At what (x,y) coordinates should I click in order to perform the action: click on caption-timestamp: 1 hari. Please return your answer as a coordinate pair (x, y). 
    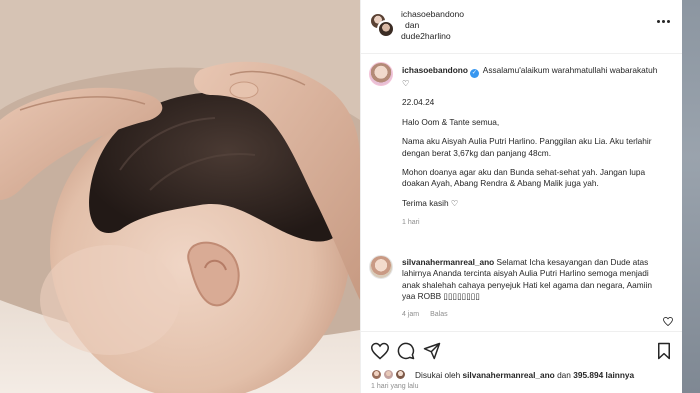
    Looking at the image, I should click on (533, 222).